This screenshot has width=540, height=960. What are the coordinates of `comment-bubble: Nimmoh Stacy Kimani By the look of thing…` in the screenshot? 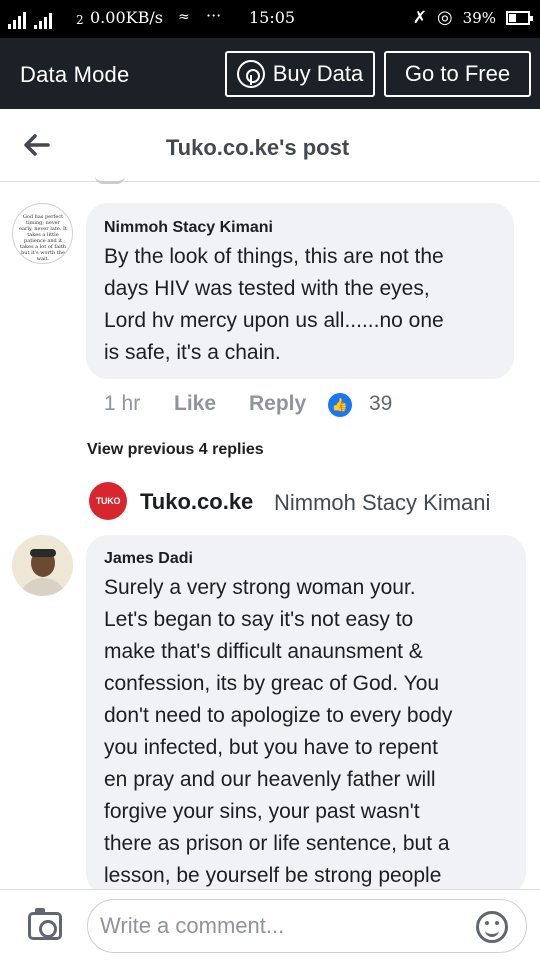 It's located at (300, 291).